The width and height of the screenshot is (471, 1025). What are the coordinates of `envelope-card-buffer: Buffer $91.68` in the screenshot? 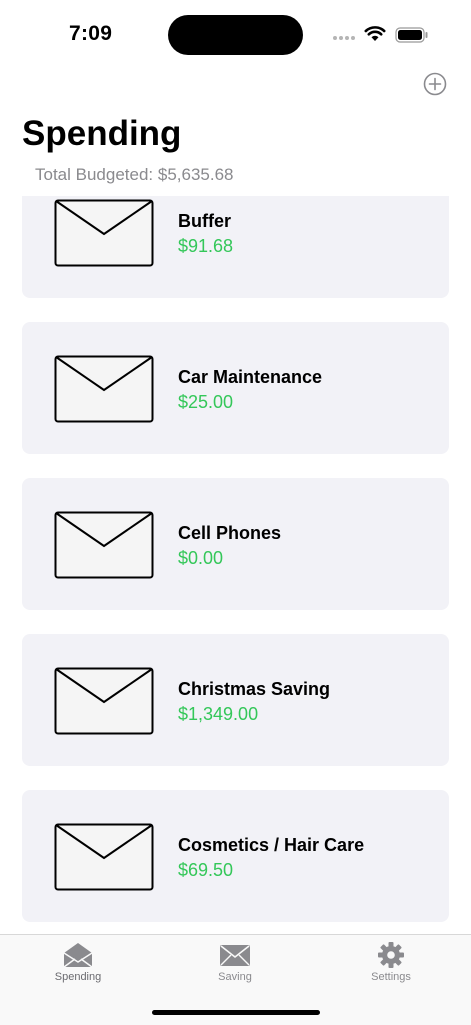 It's located at (235, 247).